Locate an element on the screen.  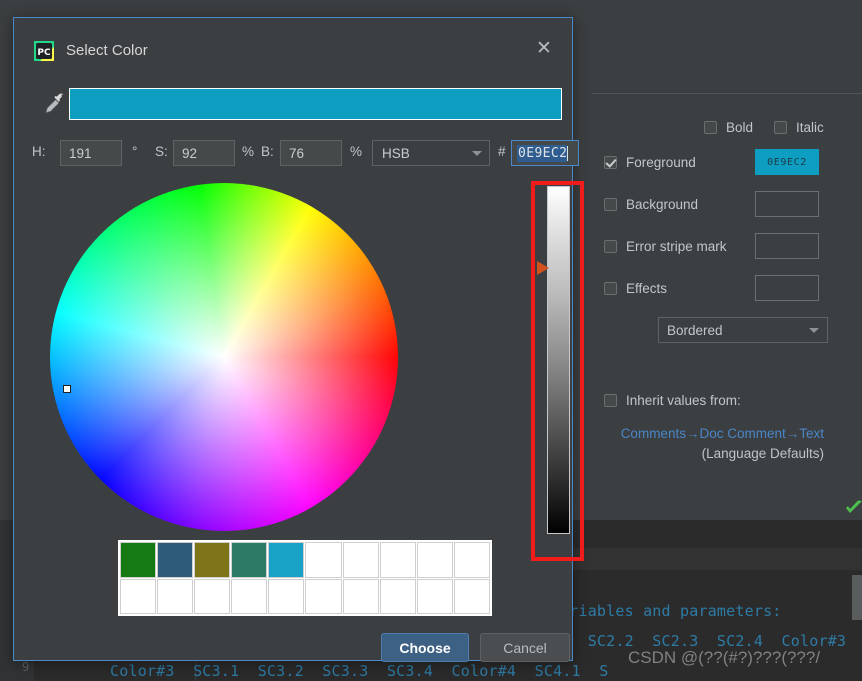
hue-value: 191 is located at coordinates (80, 153).